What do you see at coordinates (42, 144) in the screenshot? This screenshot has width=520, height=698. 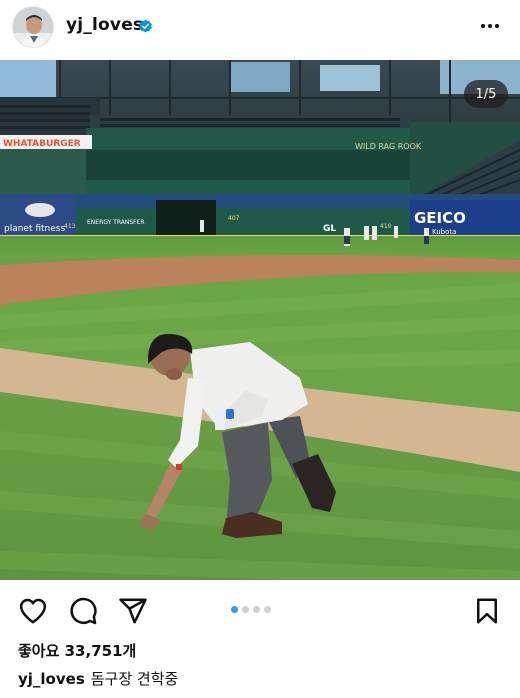 I see `whataburger-sign: WHATABURGER` at bounding box center [42, 144].